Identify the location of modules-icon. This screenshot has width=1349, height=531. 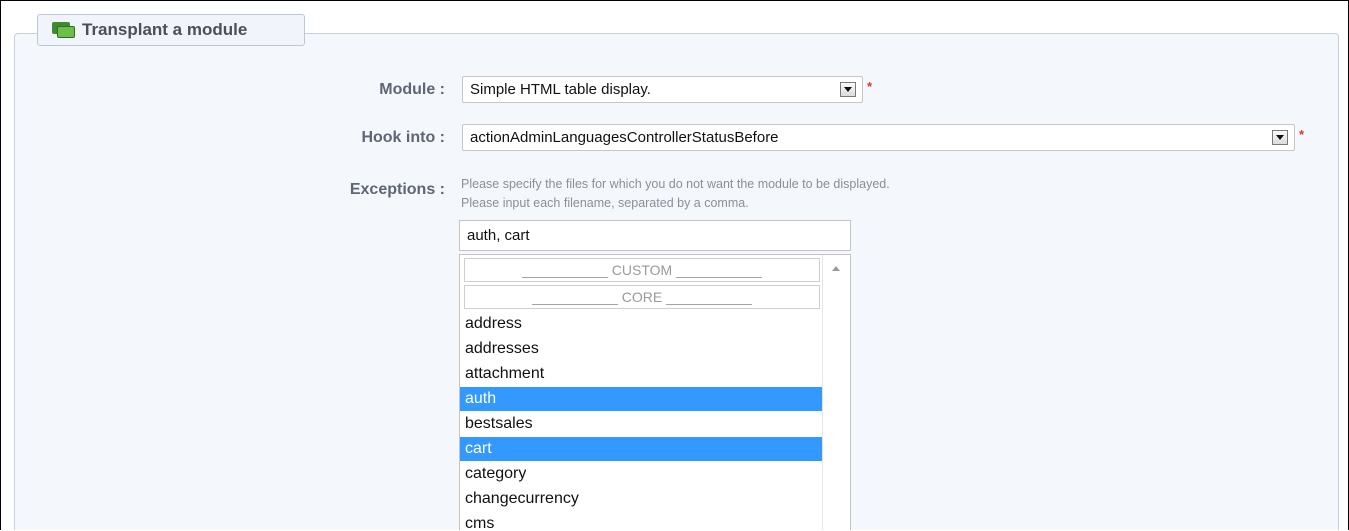
(64, 30).